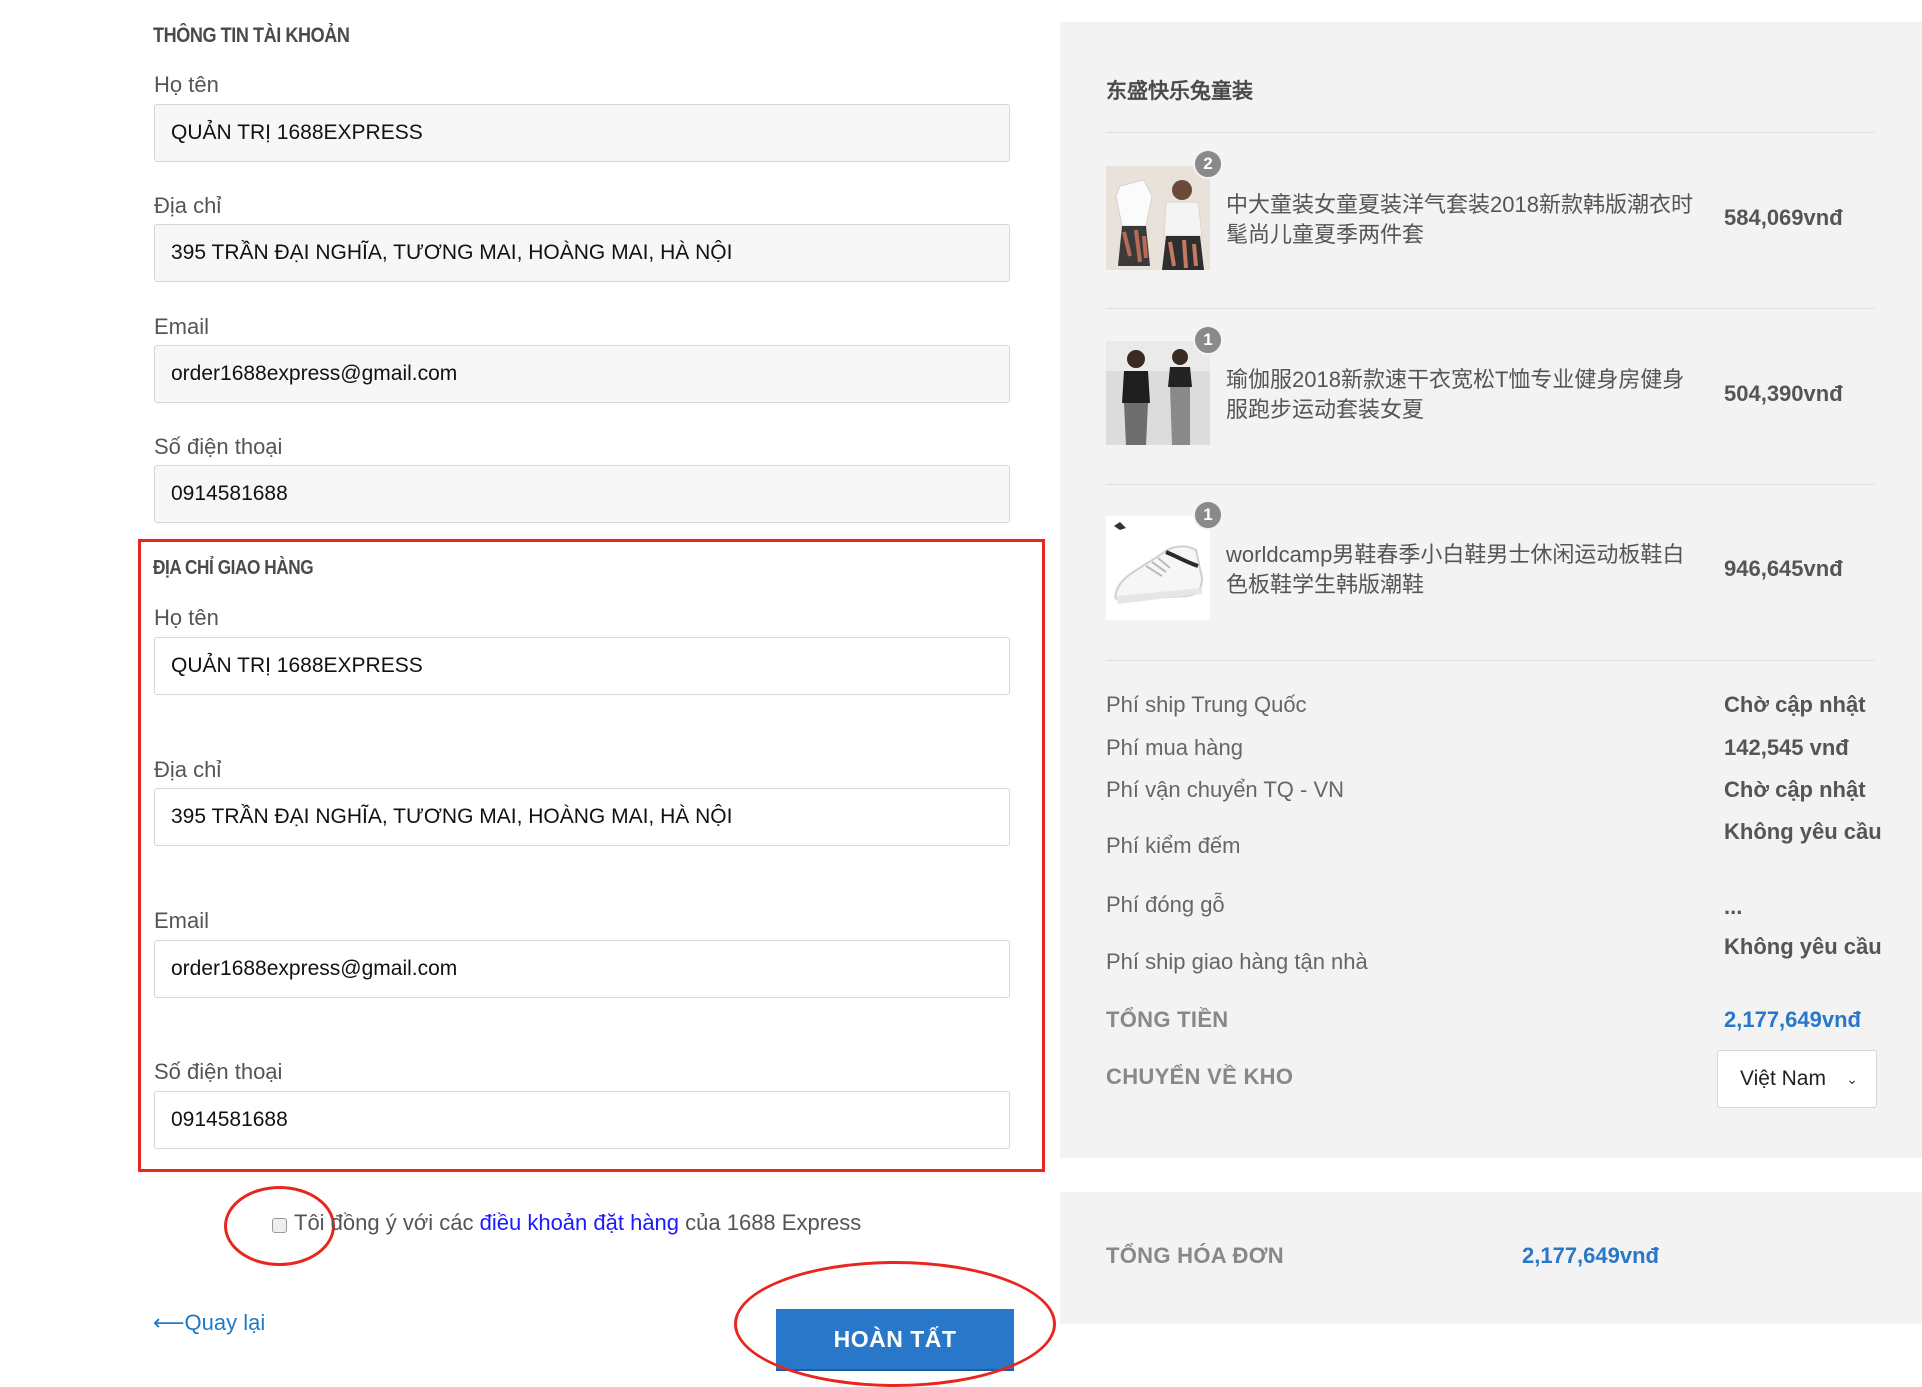 Image resolution: width=1922 pixels, height=1387 pixels. What do you see at coordinates (582, 374) in the screenshot?
I see `account-email-input: order1688express@gmail.com` at bounding box center [582, 374].